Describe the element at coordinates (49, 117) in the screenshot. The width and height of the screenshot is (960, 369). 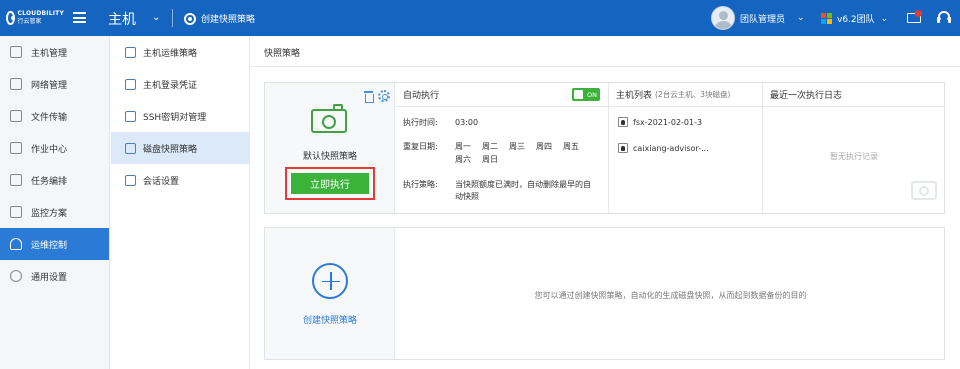
I see `nav-item-label: 文件传输` at that location.